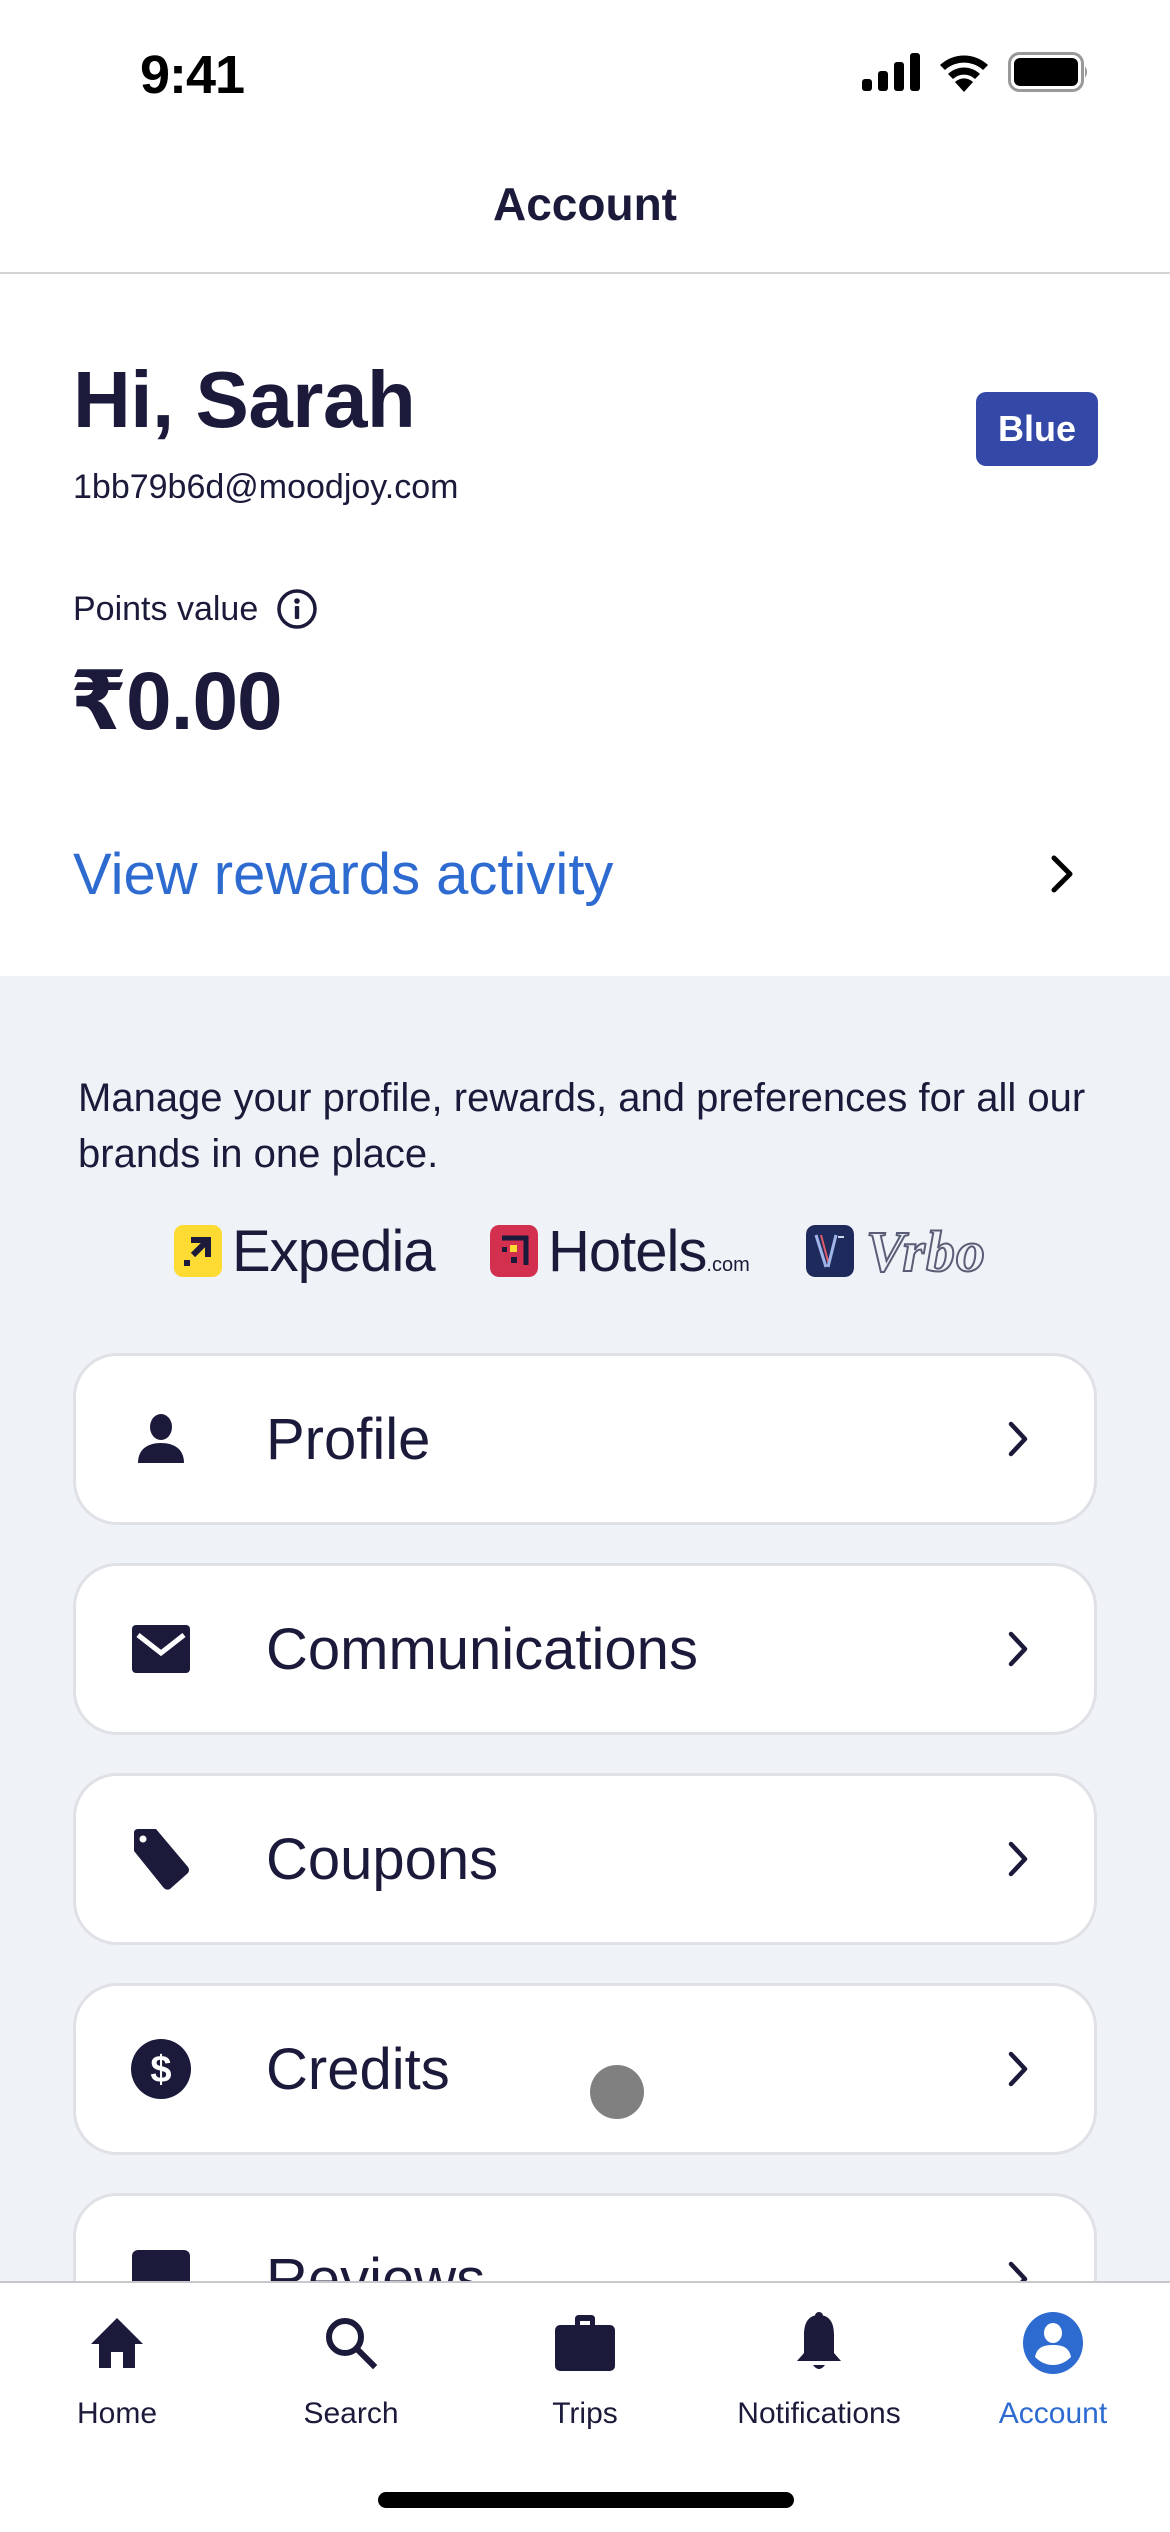 This screenshot has width=1170, height=2532. What do you see at coordinates (382, 1859) in the screenshot?
I see `menu-item-label: Coupons` at bounding box center [382, 1859].